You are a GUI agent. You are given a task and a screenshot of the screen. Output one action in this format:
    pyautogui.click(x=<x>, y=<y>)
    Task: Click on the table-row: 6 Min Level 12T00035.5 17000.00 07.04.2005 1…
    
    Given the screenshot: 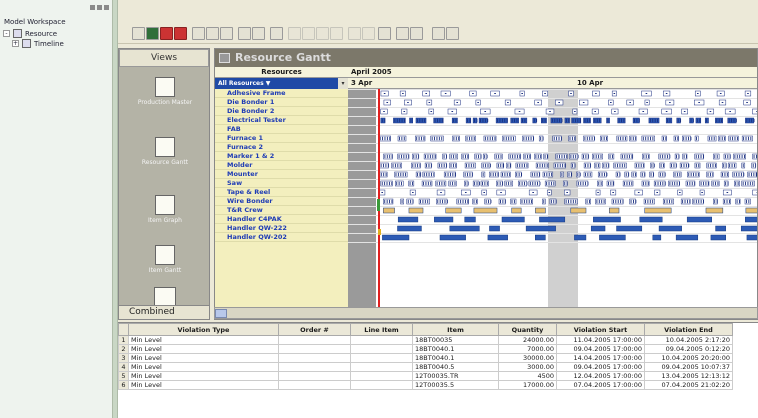 What is the action you would take?
    pyautogui.click(x=425, y=385)
    